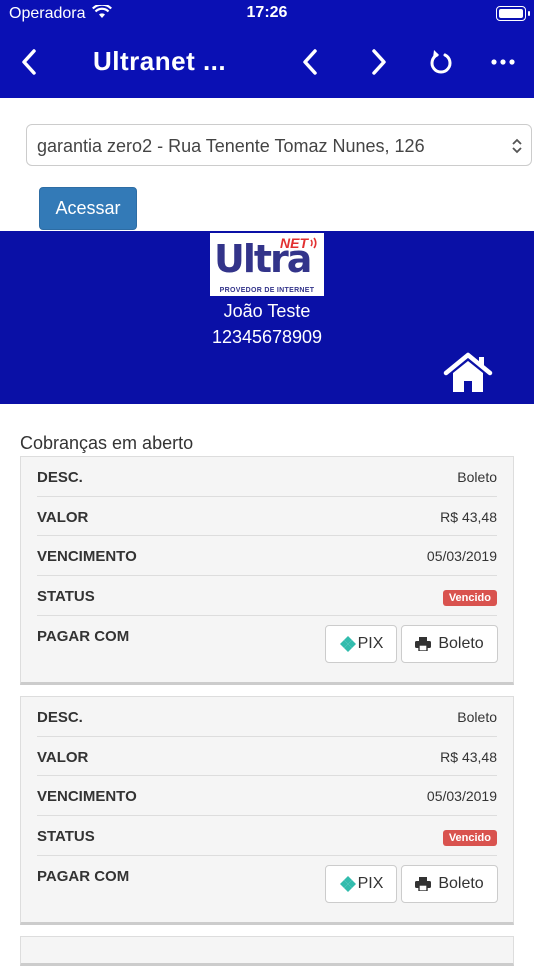  I want to click on browser-back-button, so click(310, 62).